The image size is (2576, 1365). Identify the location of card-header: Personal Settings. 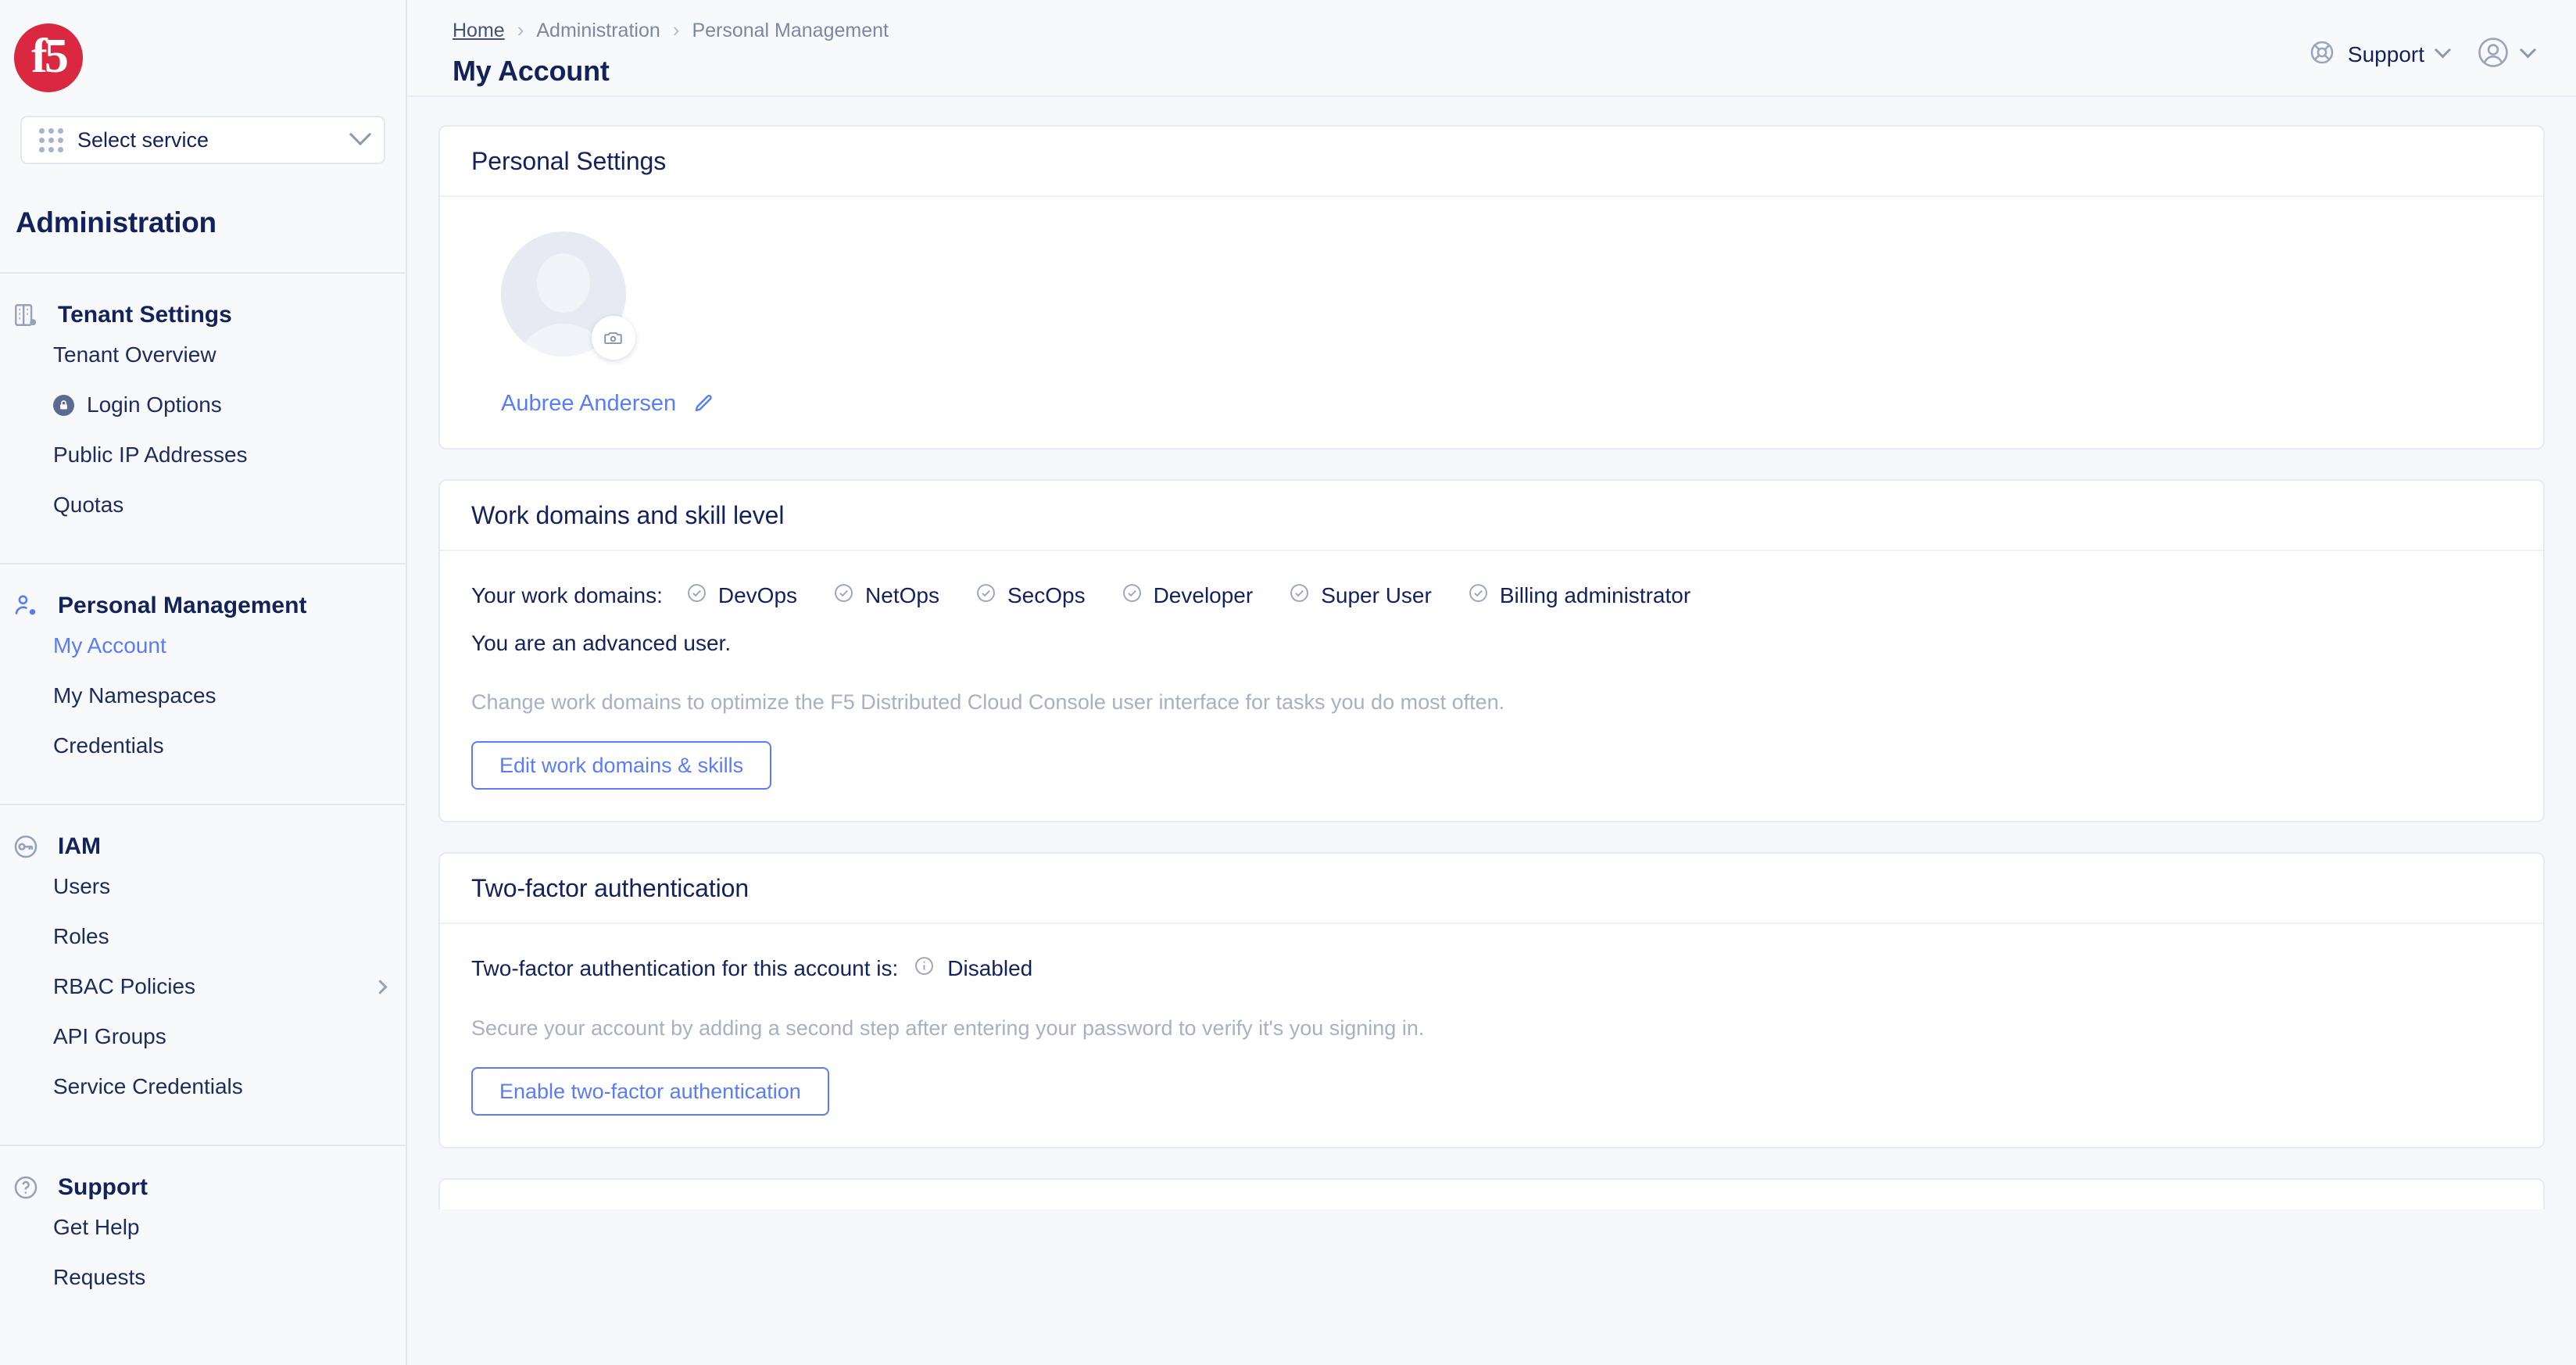
(1491, 162).